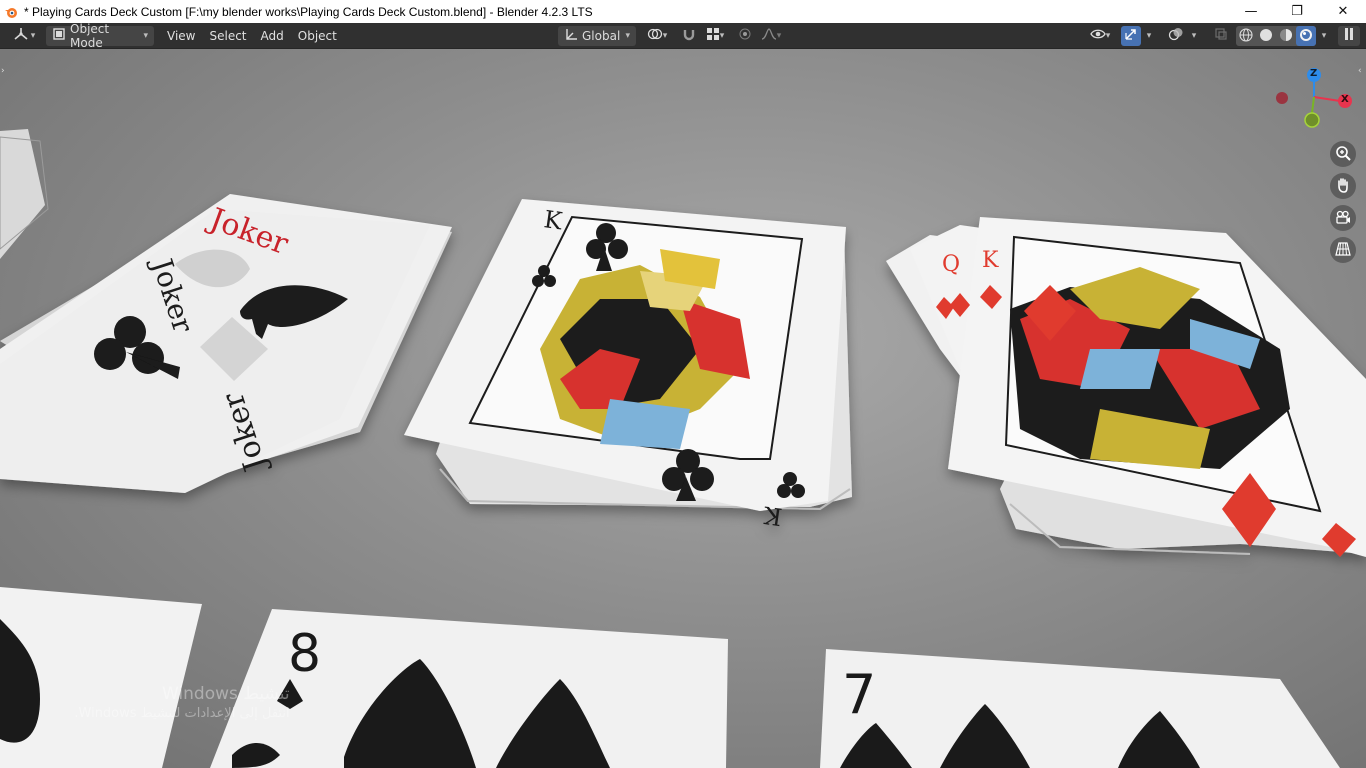 Image resolution: width=1366 pixels, height=768 pixels. I want to click on navigation-gizmo: Z X, so click(1311, 99).